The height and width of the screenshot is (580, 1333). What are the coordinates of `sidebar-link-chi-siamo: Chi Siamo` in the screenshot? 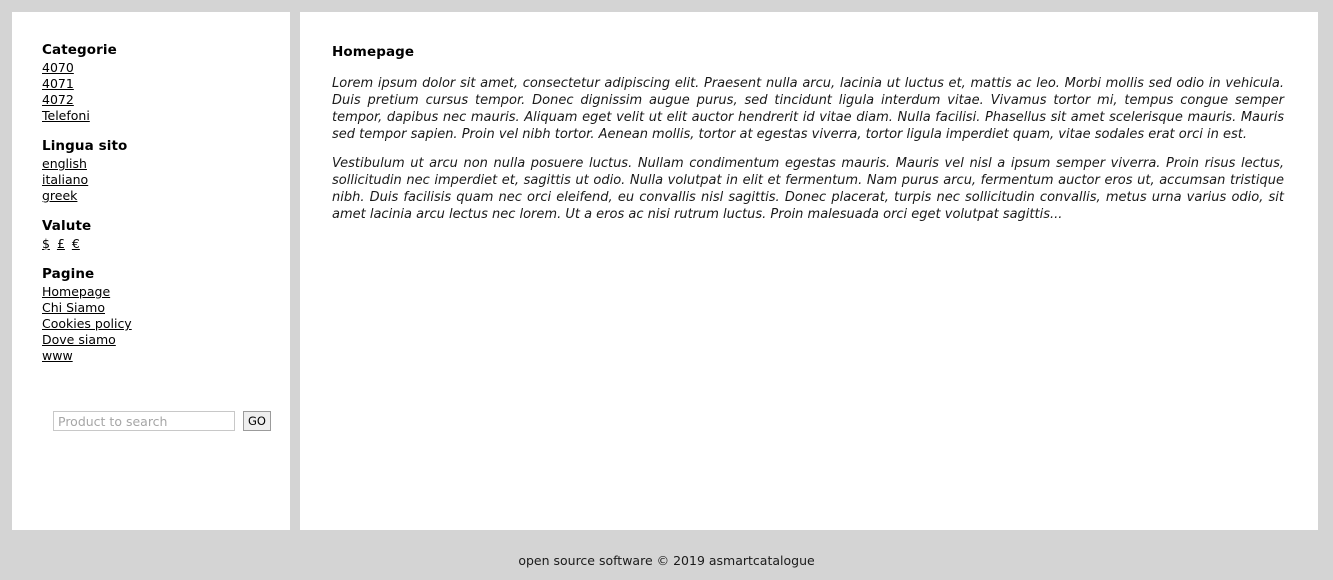 It's located at (73, 308).